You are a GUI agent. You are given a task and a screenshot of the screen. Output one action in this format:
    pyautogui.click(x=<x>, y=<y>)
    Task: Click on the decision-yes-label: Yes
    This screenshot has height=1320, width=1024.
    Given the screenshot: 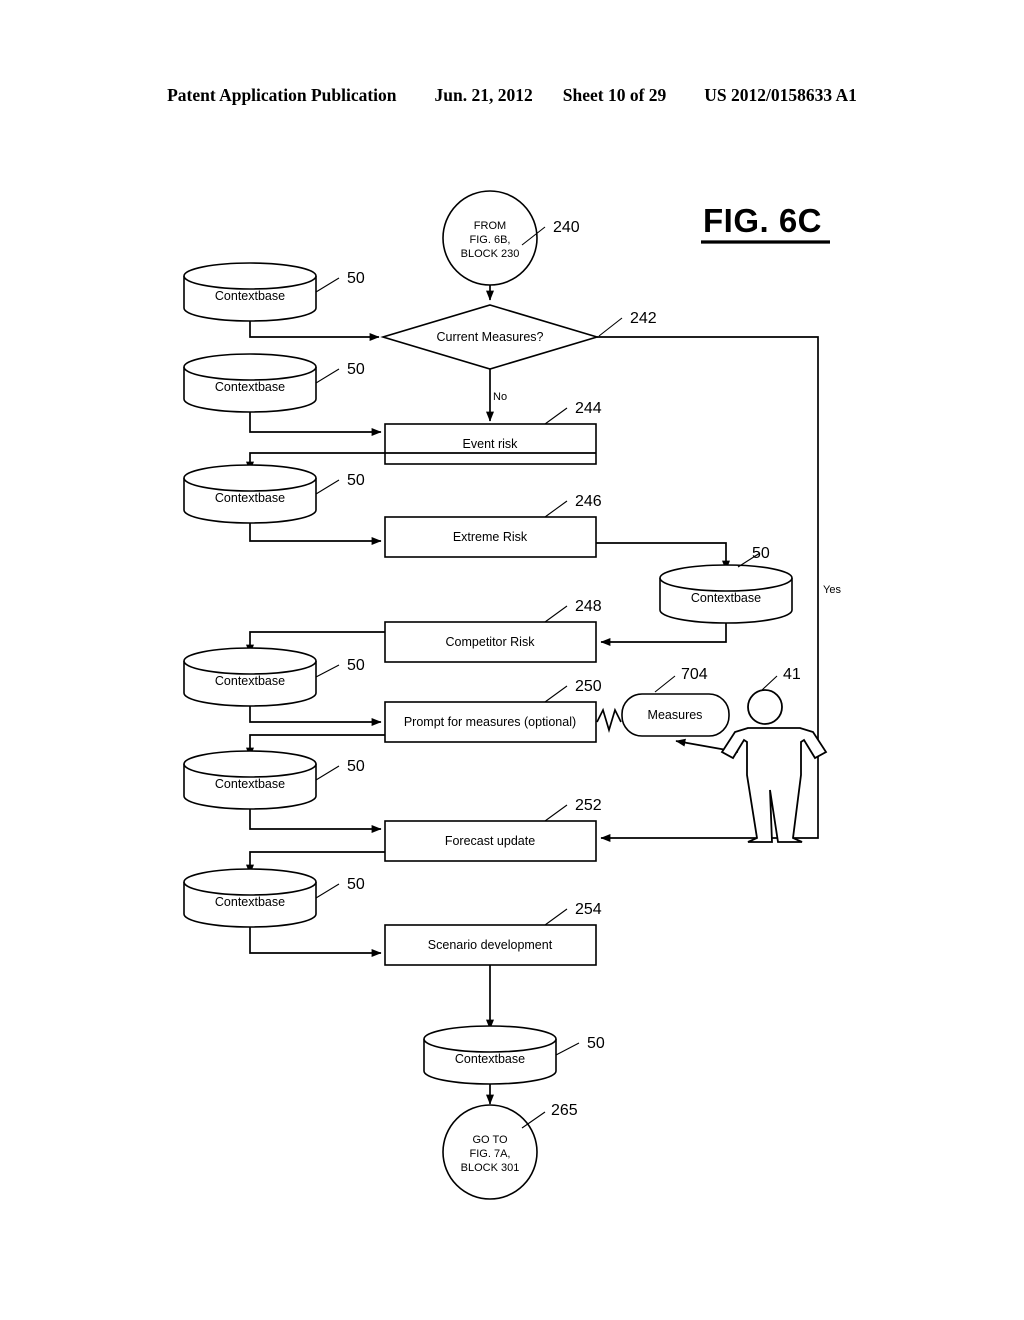 What is the action you would take?
    pyautogui.click(x=832, y=590)
    